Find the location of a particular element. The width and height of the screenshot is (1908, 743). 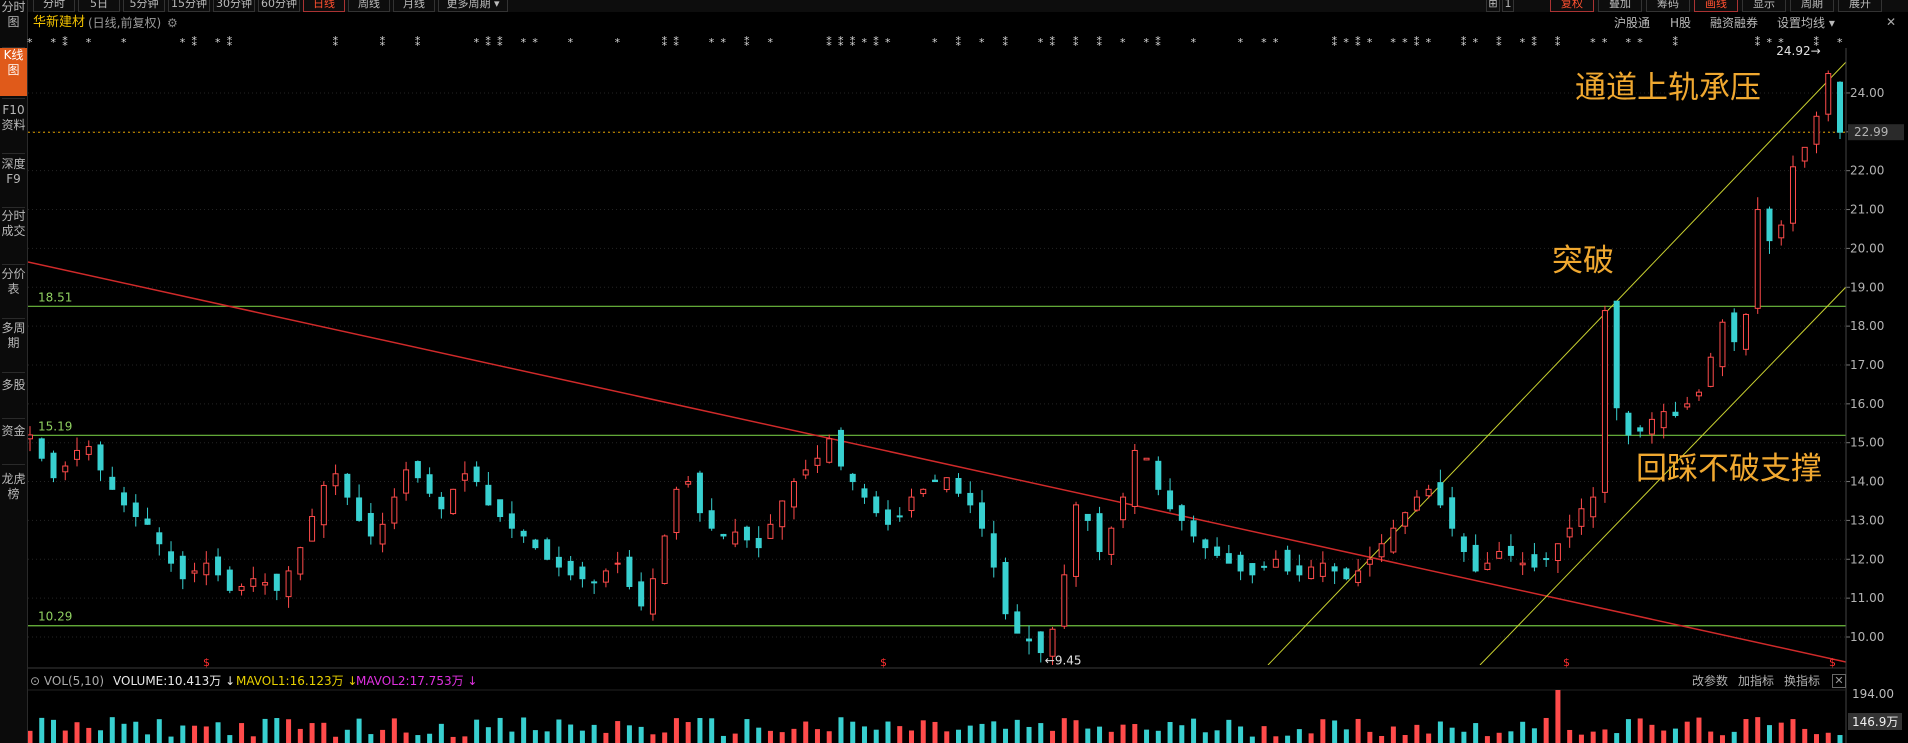

volume-axis-current: 146.9万 is located at coordinates (1875, 721).